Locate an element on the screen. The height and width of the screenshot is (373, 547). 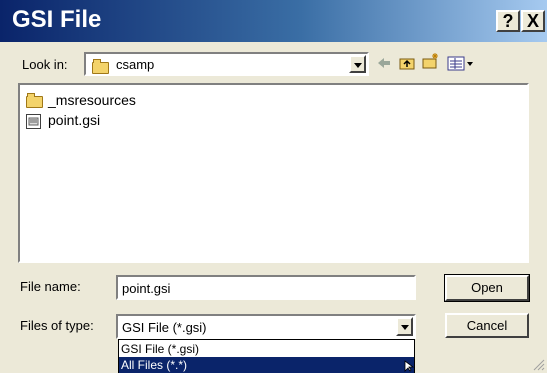
title-bar: GSI File ? X is located at coordinates (273, 21).